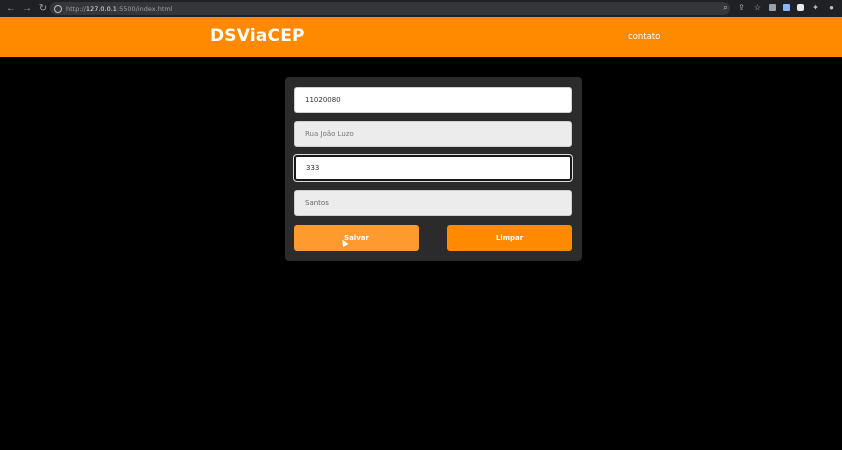 The image size is (842, 450). What do you see at coordinates (757, 7) in the screenshot?
I see `bookmark-star-icon: ☆` at bounding box center [757, 7].